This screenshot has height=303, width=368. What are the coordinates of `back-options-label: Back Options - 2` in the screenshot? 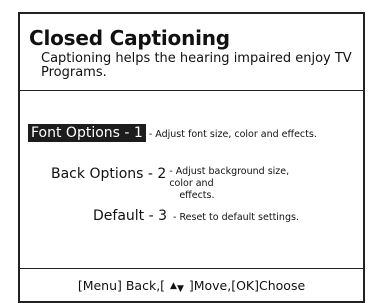 It's located at (109, 174).